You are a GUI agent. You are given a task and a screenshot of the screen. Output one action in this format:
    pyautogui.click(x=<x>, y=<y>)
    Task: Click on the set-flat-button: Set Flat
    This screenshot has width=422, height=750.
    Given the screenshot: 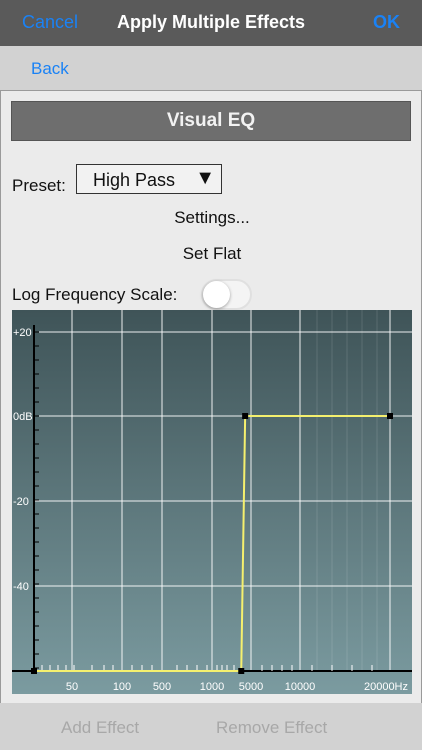 What is the action you would take?
    pyautogui.click(x=211, y=254)
    